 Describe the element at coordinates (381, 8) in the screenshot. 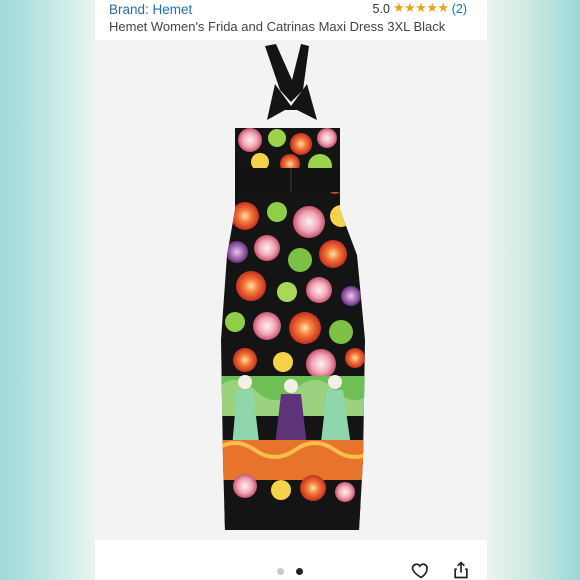

I see `rating-value: 5.0` at that location.